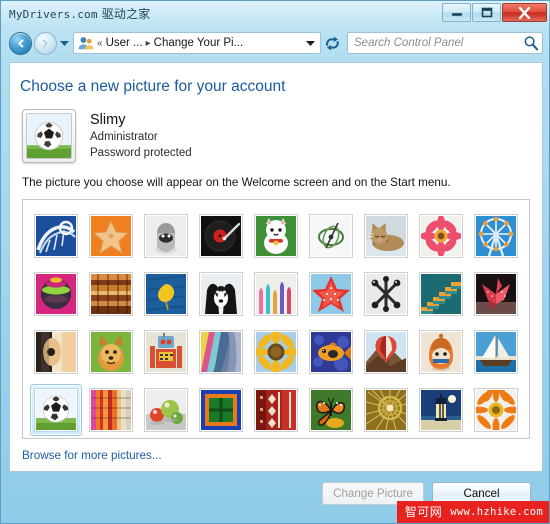 This screenshot has height=524, width=550. I want to click on watermark-bottom-cn: 智可网, so click(423, 512).